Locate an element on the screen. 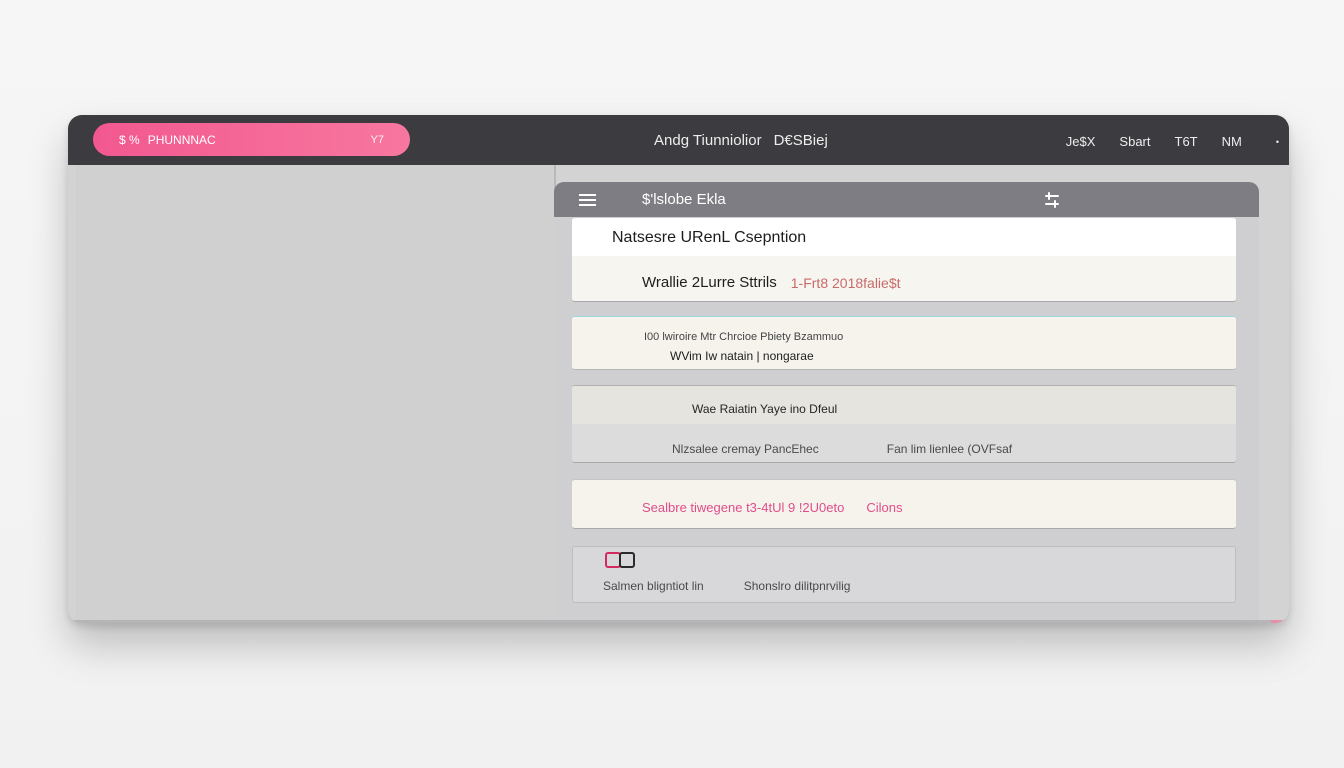 The width and height of the screenshot is (1344, 768). search-value: PHUNNNAC is located at coordinates (181, 139).